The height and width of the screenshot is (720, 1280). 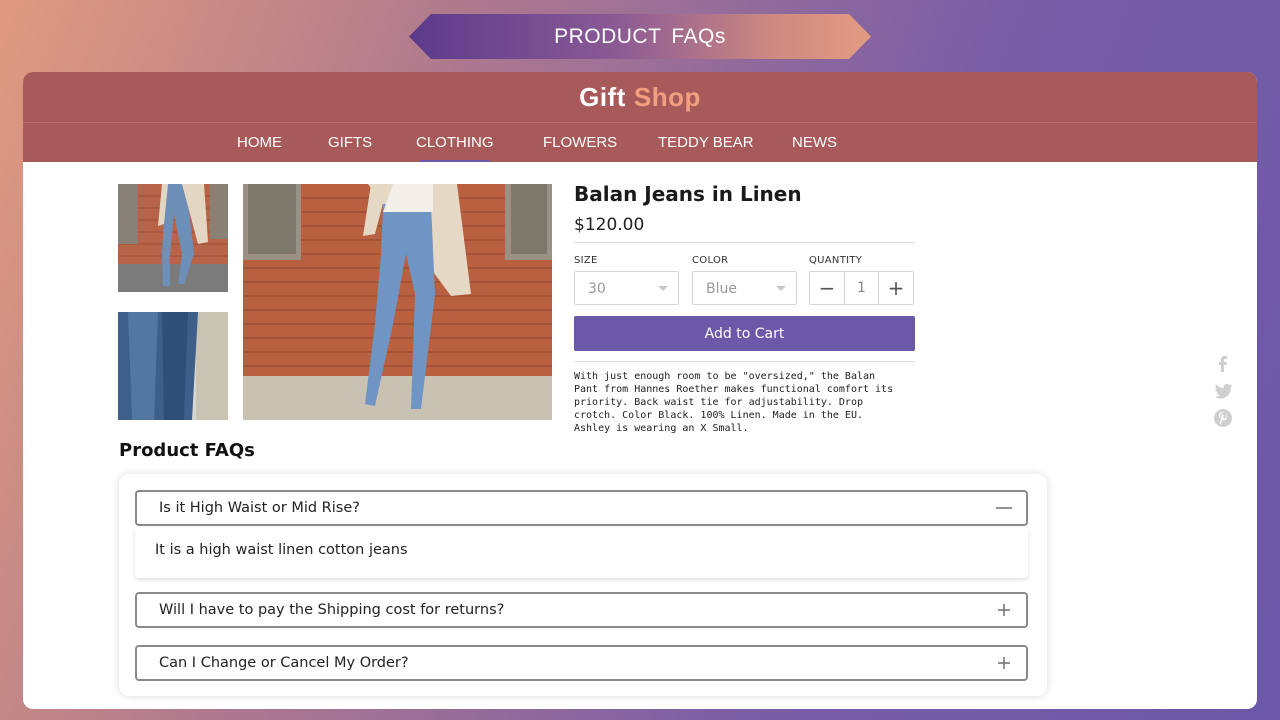 I want to click on nav-item-teddy-bear: TEDDY BEAR, so click(x=706, y=143).